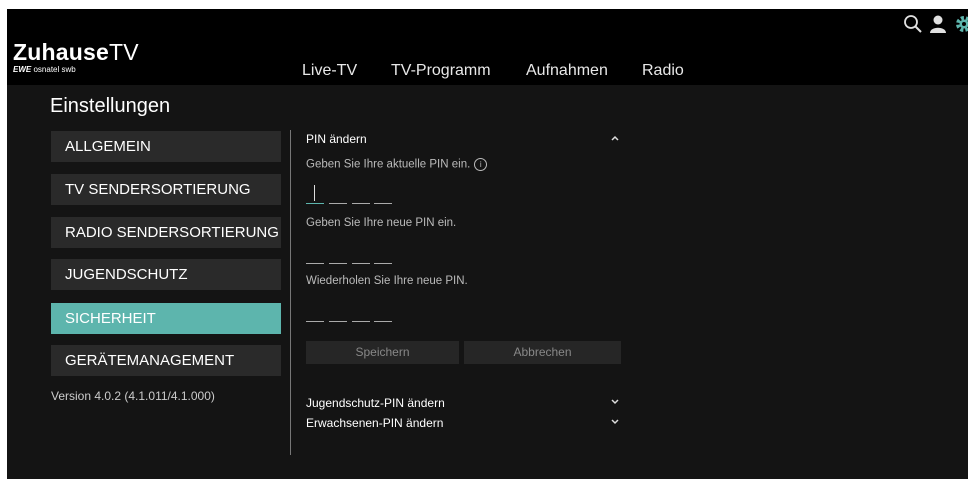 Image resolution: width=968 pixels, height=479 pixels. Describe the element at coordinates (350, 194) in the screenshot. I see `current-pin-input` at that location.